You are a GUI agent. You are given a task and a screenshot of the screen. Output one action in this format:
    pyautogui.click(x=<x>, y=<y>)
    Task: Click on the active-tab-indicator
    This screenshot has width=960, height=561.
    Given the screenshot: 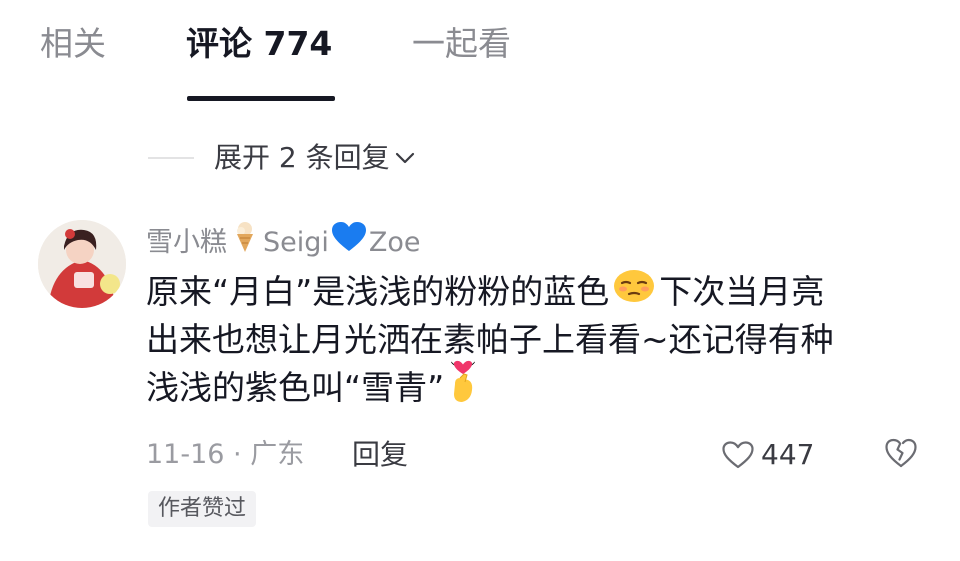 What is the action you would take?
    pyautogui.click(x=261, y=98)
    